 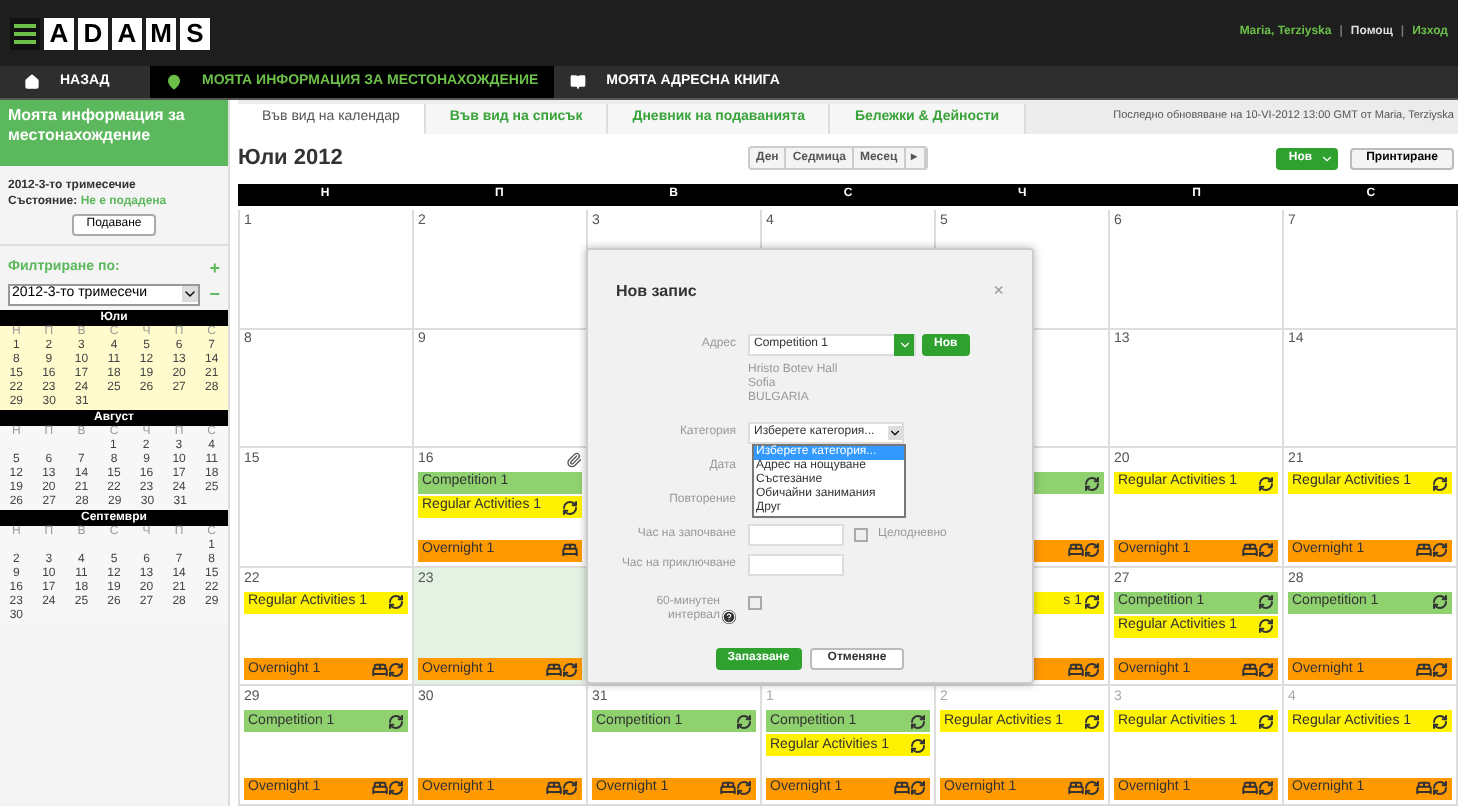 I want to click on month-title: Юли 2012, so click(x=291, y=158).